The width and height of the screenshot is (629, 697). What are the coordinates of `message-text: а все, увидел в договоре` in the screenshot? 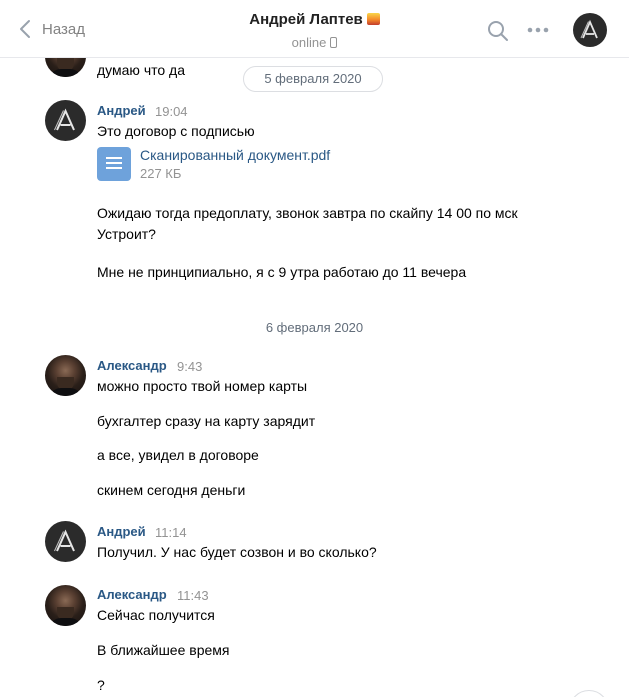 It's located at (178, 455).